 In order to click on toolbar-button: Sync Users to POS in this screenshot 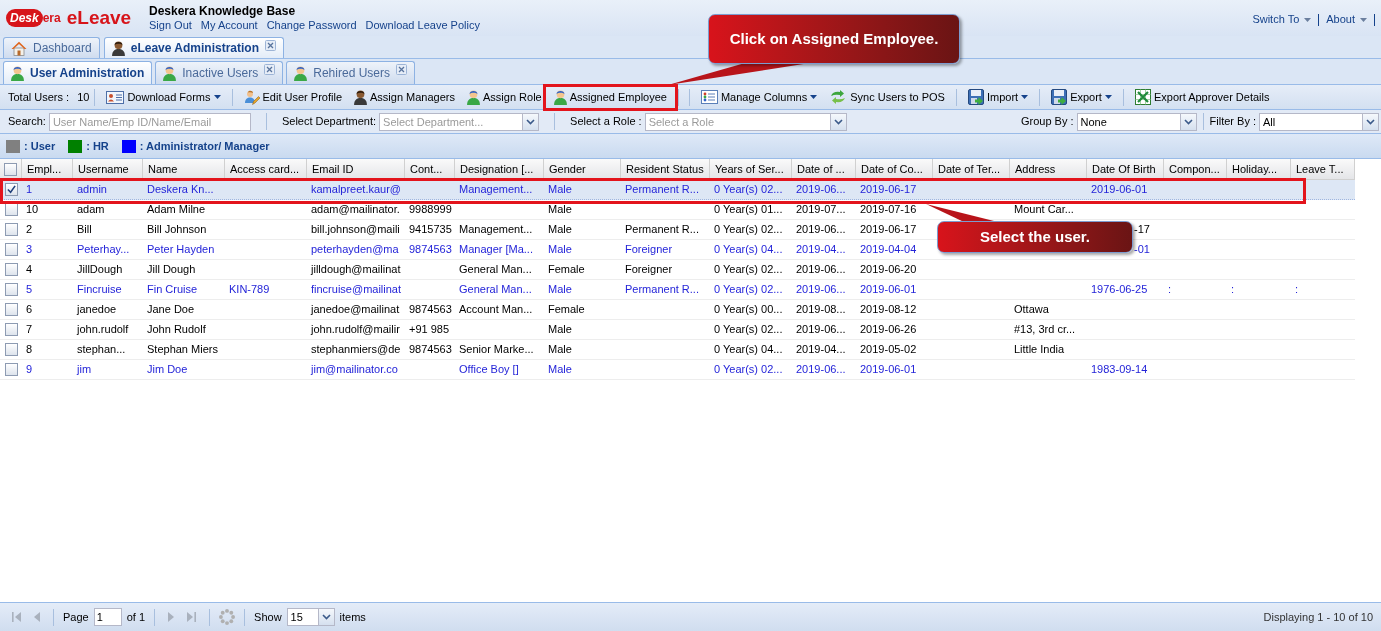, I will do `click(887, 97)`.